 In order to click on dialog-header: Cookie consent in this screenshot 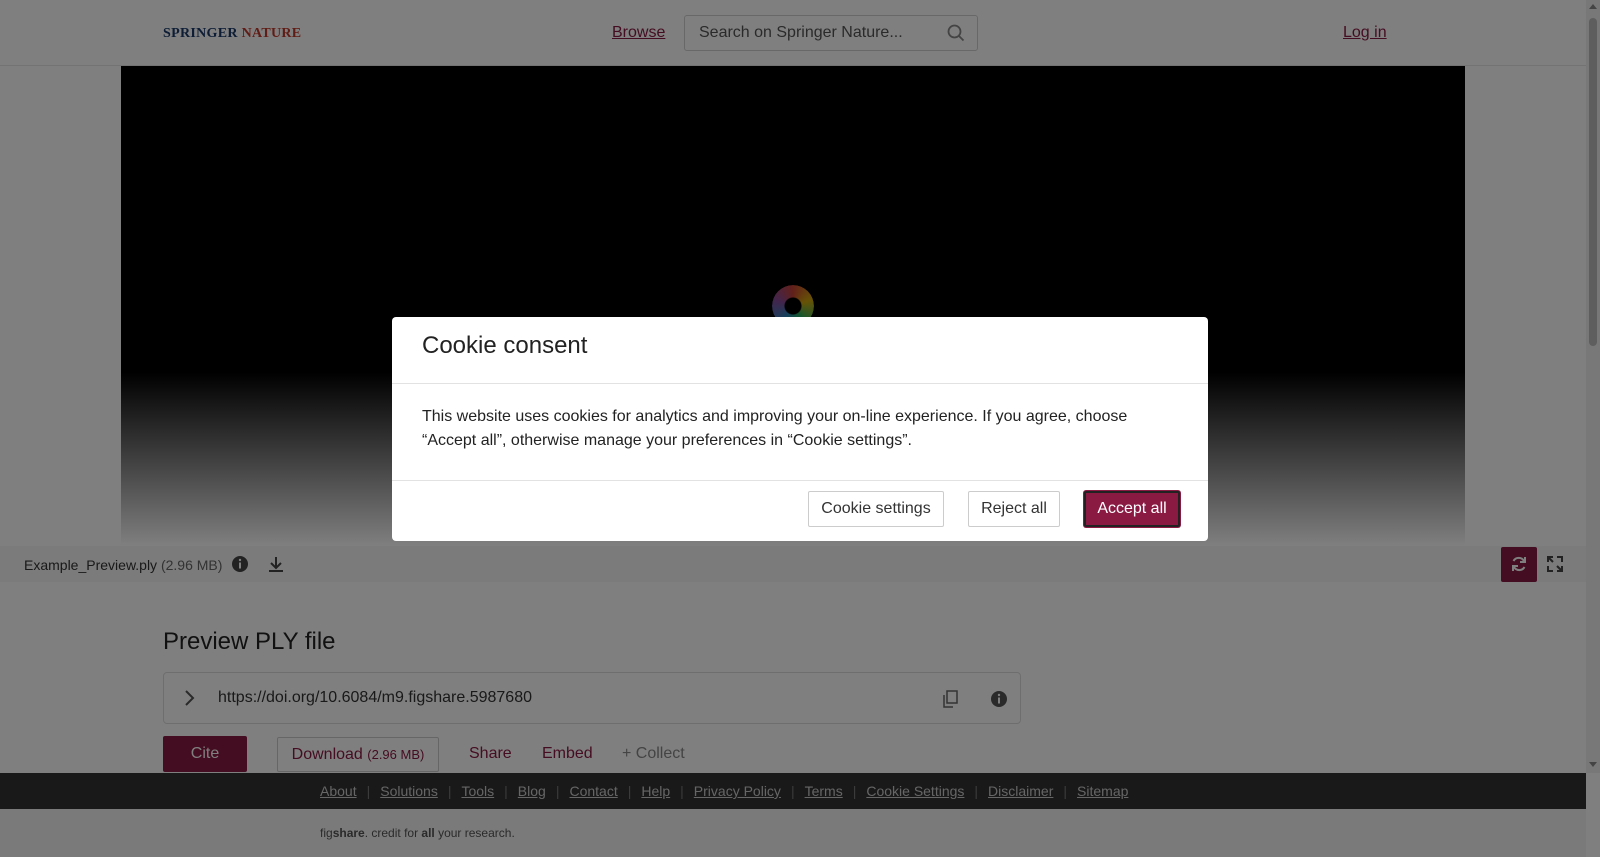, I will do `click(800, 350)`.